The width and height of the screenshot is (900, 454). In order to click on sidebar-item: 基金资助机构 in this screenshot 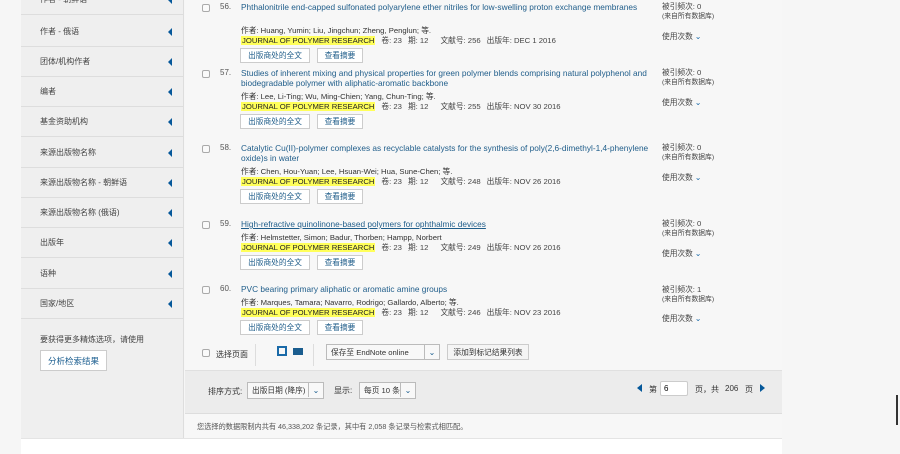, I will do `click(102, 122)`.